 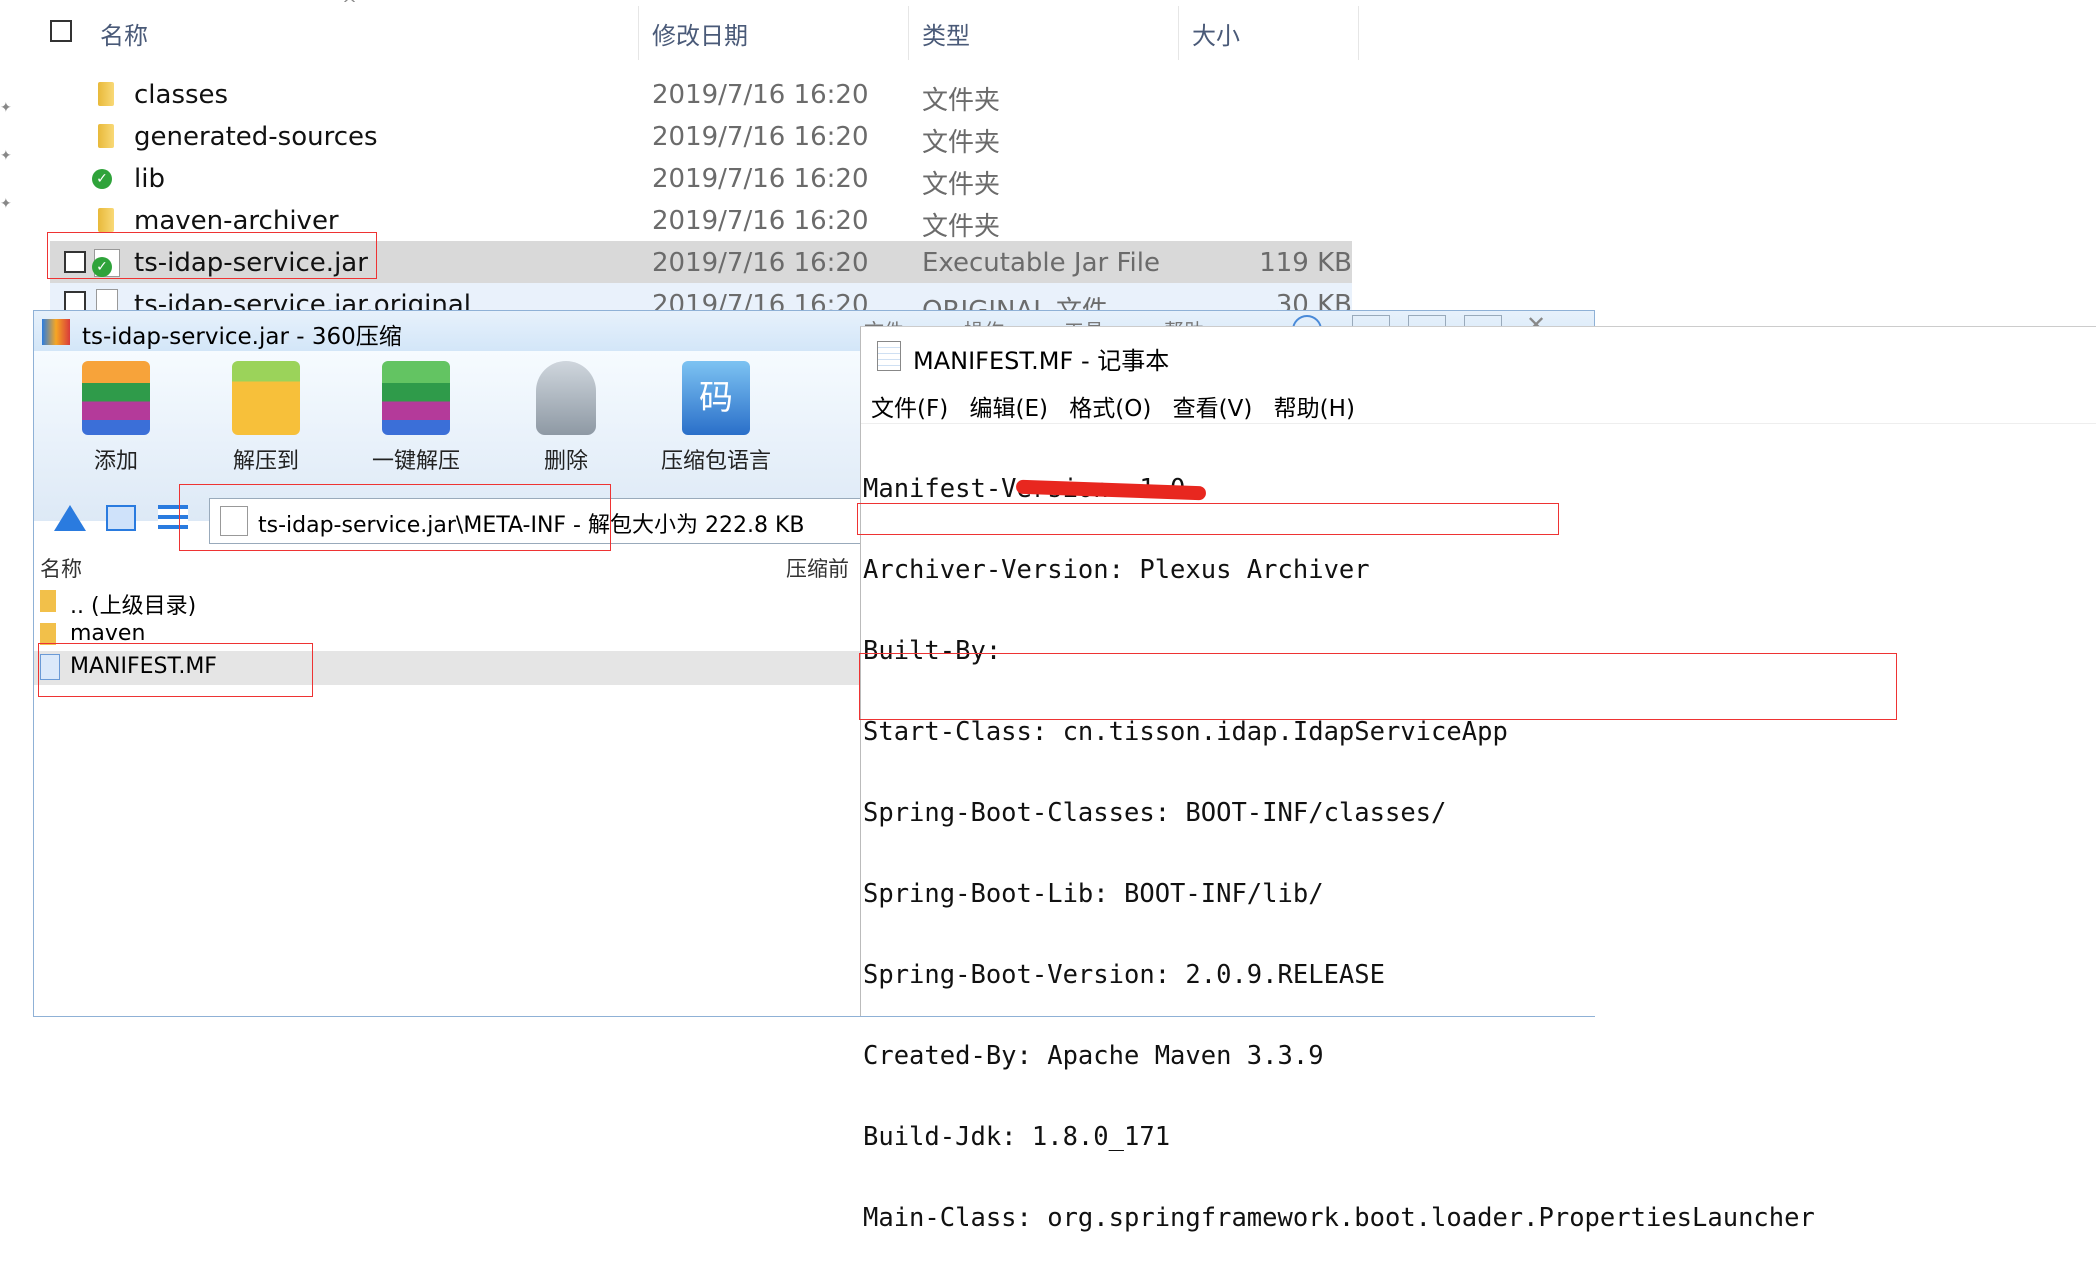 I want to click on text-line: Spring-Boot-Classes: BOOT-INF/classes/, so click(x=1155, y=813).